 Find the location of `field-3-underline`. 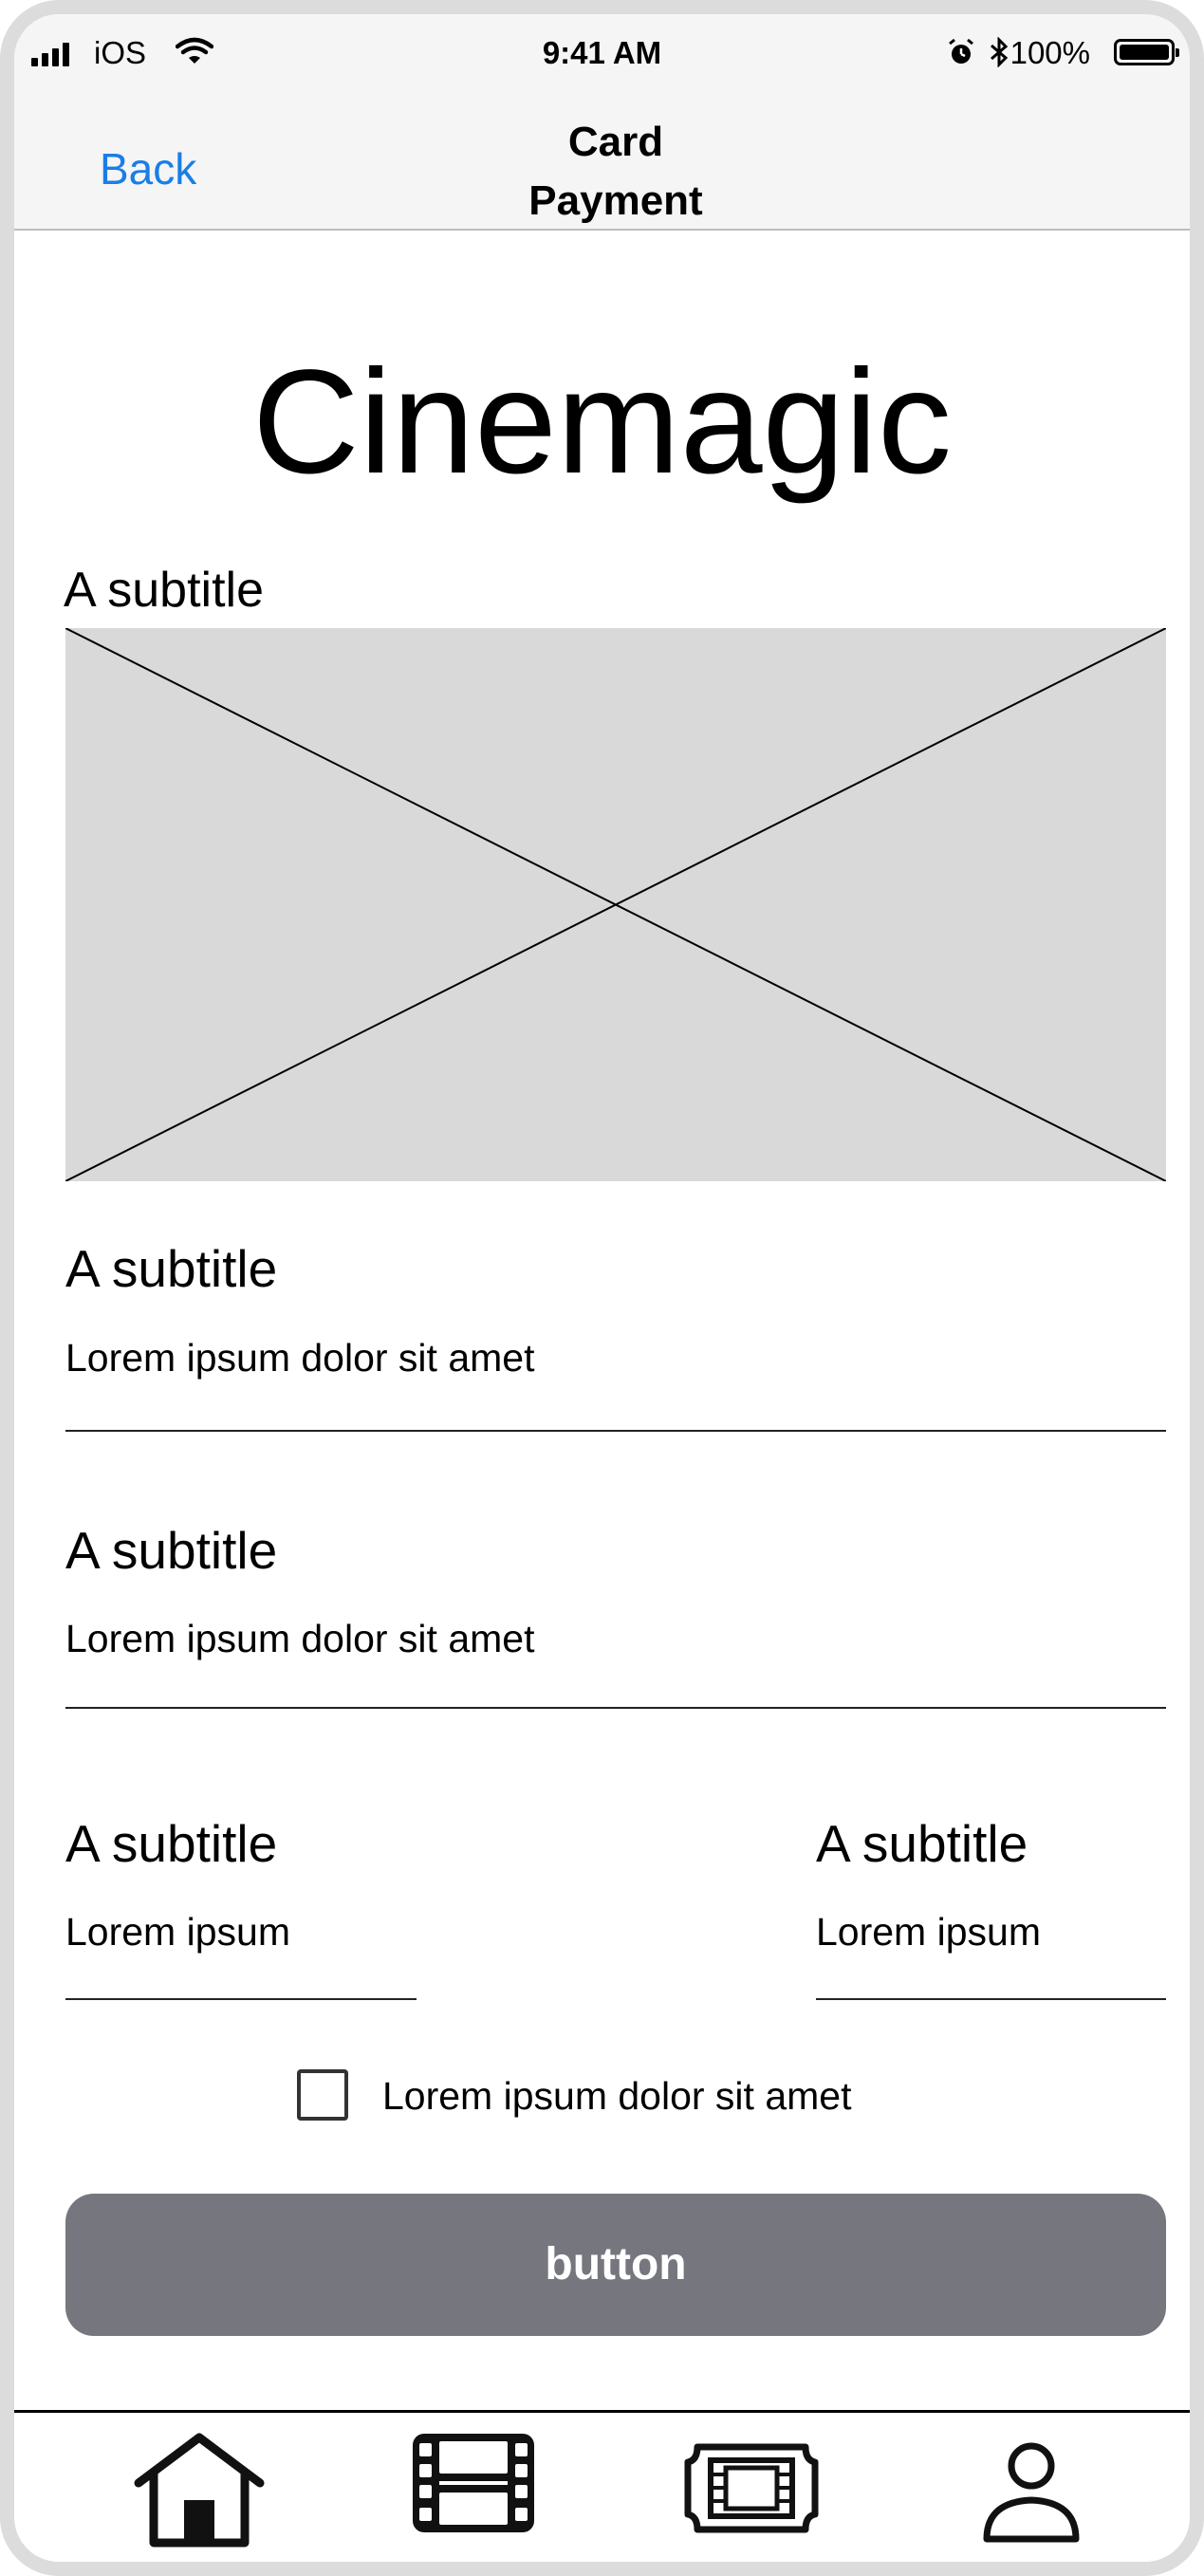

field-3-underline is located at coordinates (241, 1999).